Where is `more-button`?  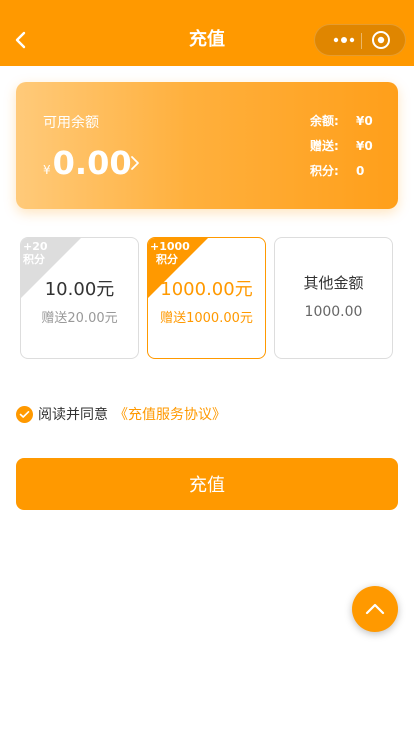
more-button is located at coordinates (344, 40).